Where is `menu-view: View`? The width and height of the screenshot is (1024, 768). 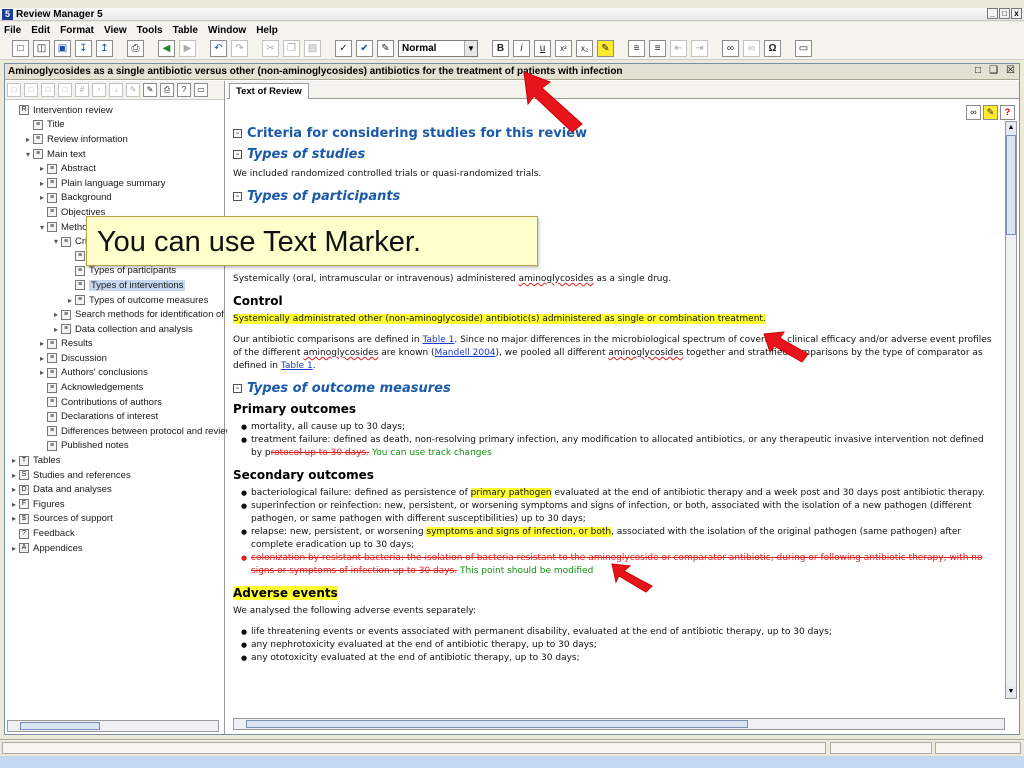
menu-view: View is located at coordinates (115, 30).